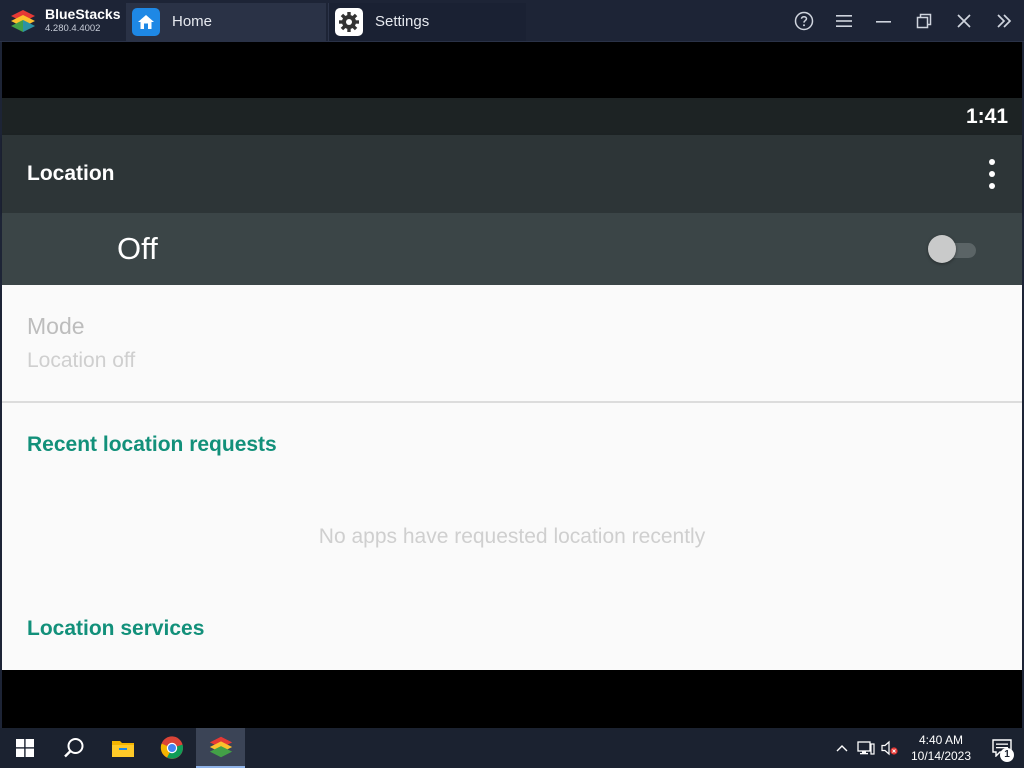 The width and height of the screenshot is (1024, 768). What do you see at coordinates (512, 699) in the screenshot?
I see `android-letterbox-bottom` at bounding box center [512, 699].